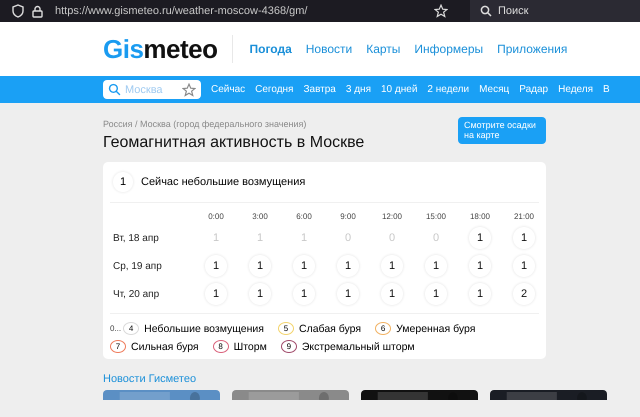 The width and height of the screenshot is (640, 417). Describe the element at coordinates (383, 328) in the screenshot. I see `legend-badge: 6` at that location.